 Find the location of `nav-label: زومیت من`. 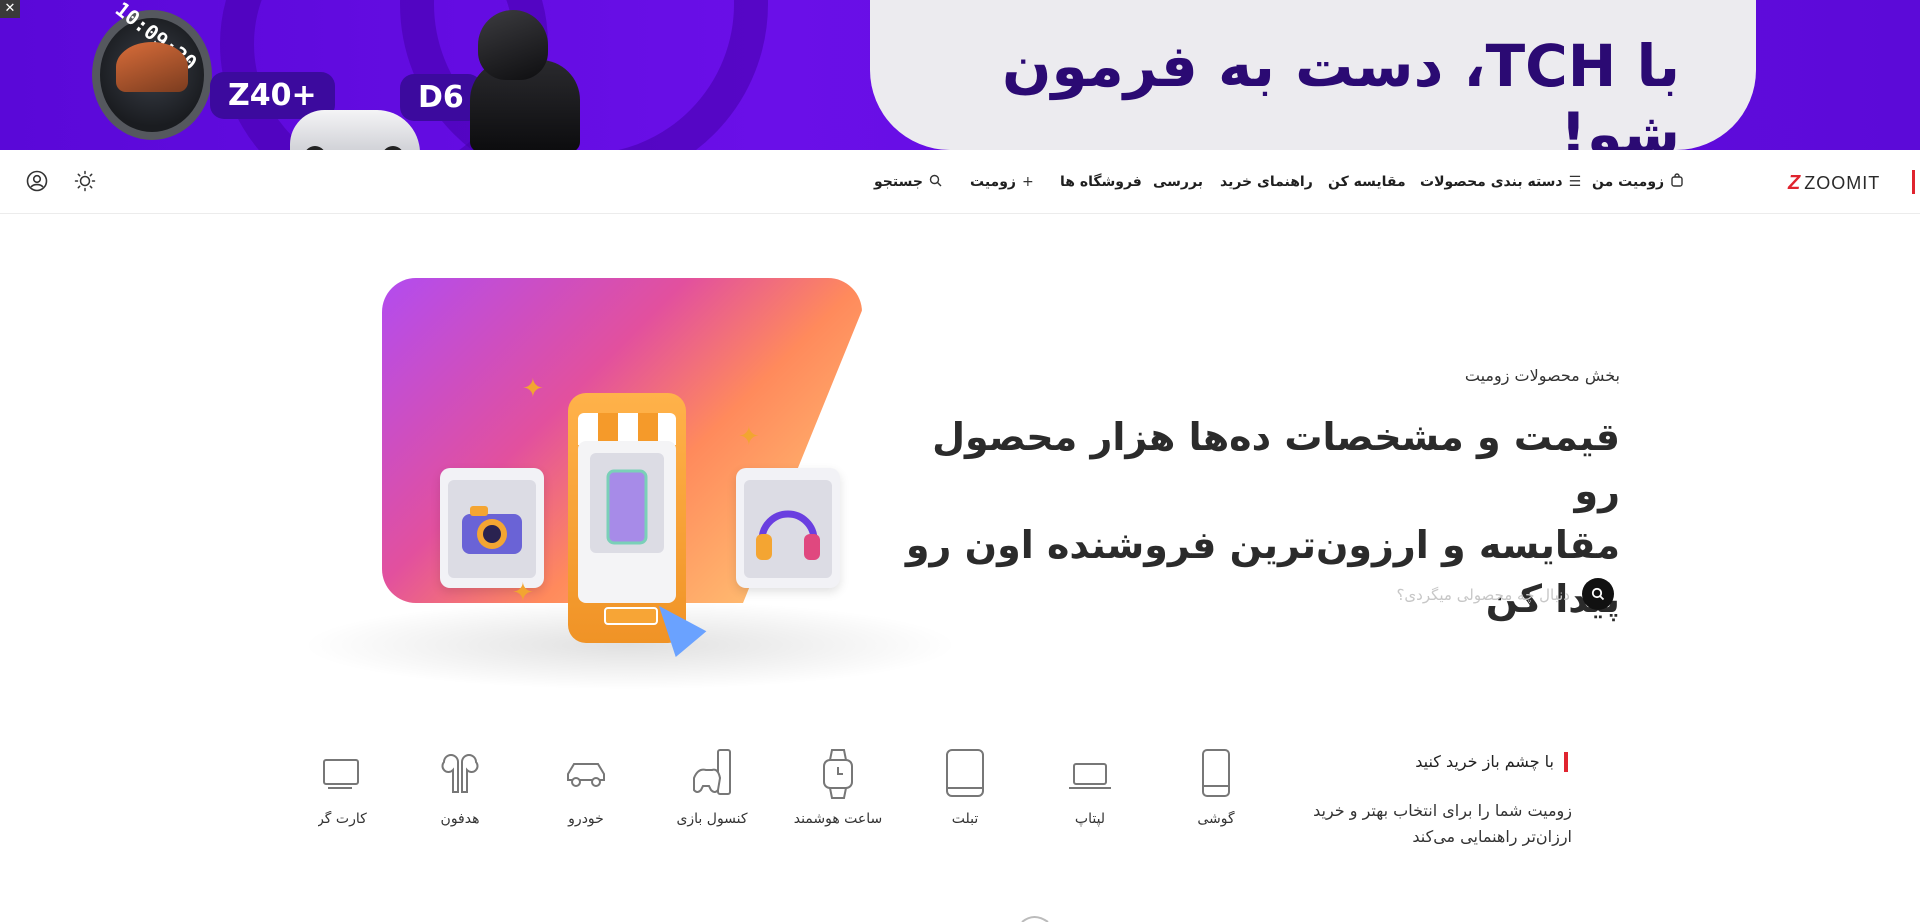

nav-label: زومیت من is located at coordinates (1628, 182).